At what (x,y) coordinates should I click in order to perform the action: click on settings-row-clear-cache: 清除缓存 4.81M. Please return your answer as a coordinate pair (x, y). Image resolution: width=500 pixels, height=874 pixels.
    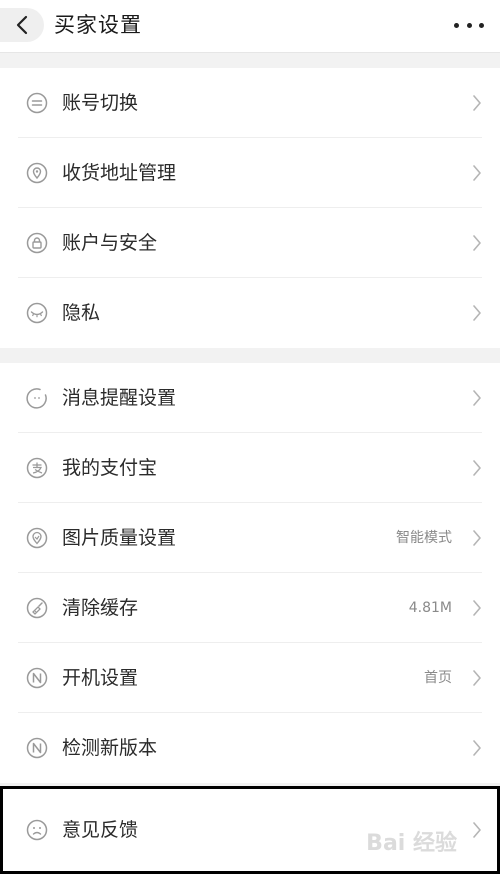
    Looking at the image, I should click on (250, 608).